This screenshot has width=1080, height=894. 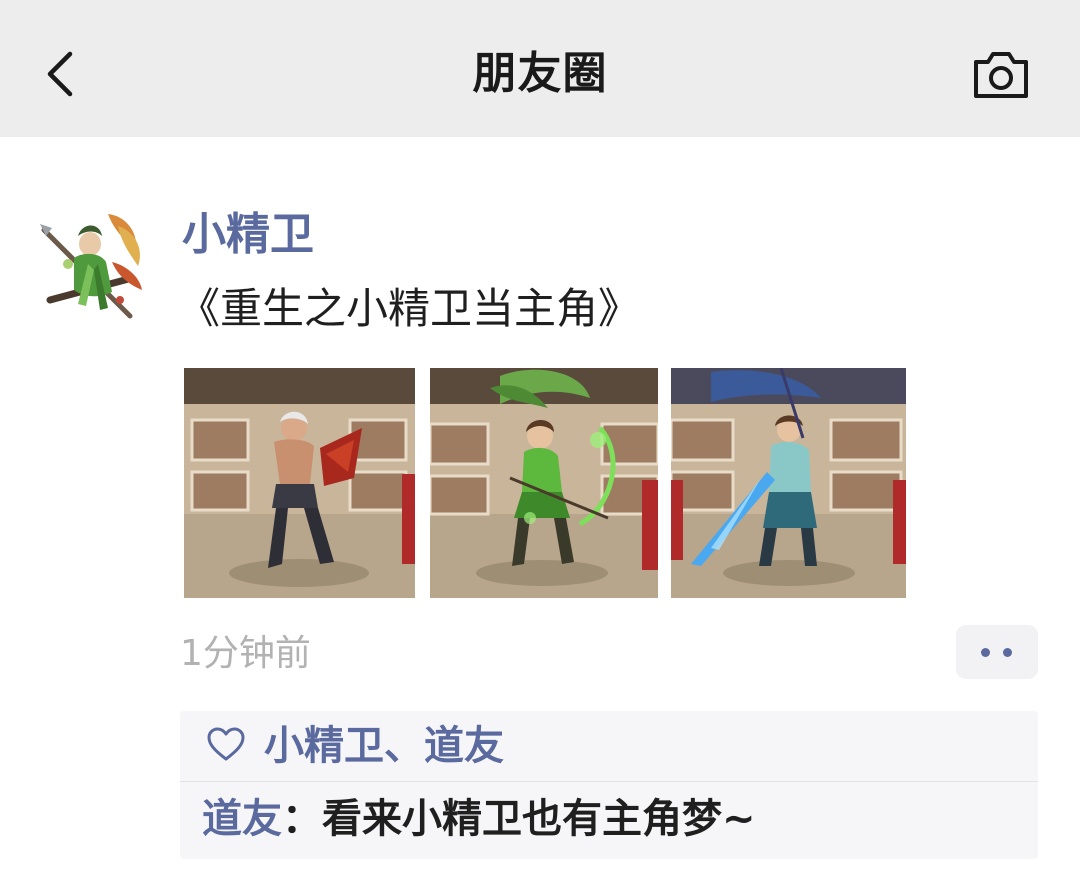 I want to click on post-timestamp: 1分钟前, so click(x=245, y=653).